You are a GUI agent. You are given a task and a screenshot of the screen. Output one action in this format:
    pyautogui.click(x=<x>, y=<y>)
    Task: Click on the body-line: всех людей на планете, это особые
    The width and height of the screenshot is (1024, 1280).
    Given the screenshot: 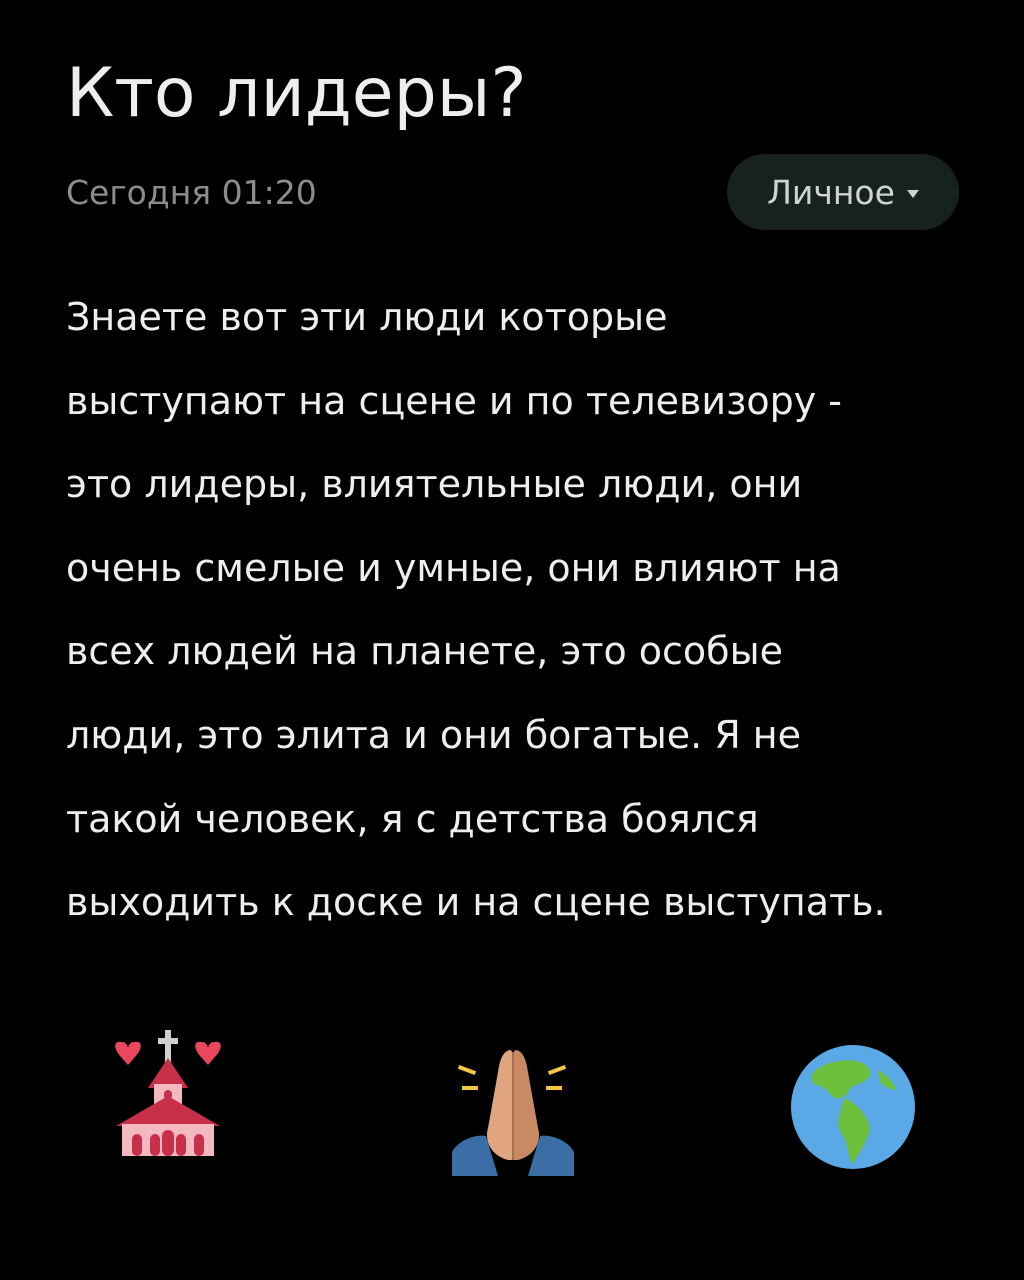 What is the action you would take?
    pyautogui.click(x=424, y=651)
    